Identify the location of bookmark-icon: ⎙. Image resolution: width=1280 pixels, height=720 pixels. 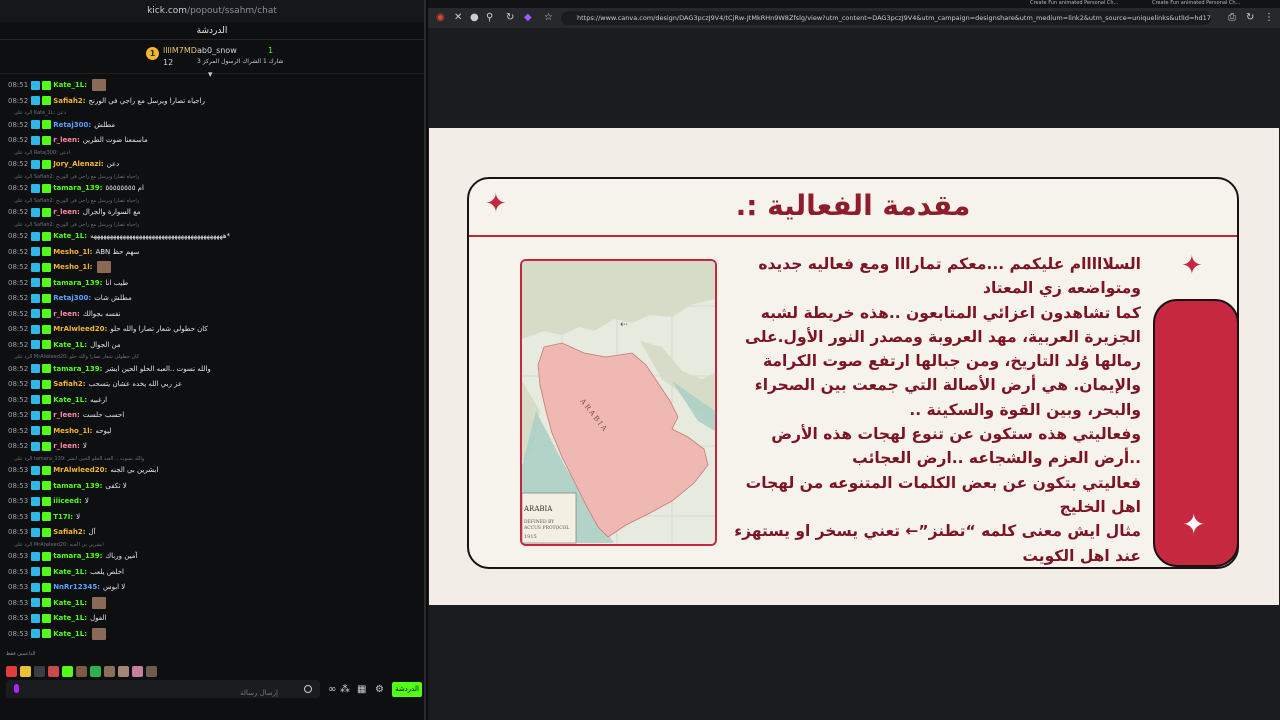
(1232, 17).